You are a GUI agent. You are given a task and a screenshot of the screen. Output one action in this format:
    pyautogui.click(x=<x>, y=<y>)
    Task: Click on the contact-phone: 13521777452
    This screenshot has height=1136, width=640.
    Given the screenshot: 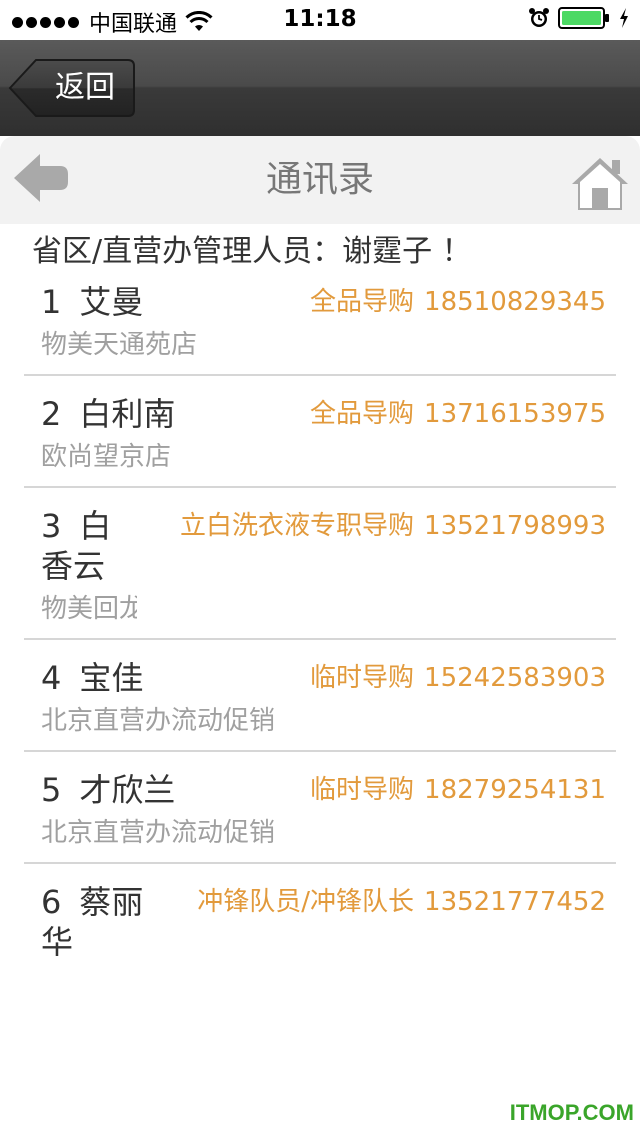 What is the action you would take?
    pyautogui.click(x=515, y=902)
    